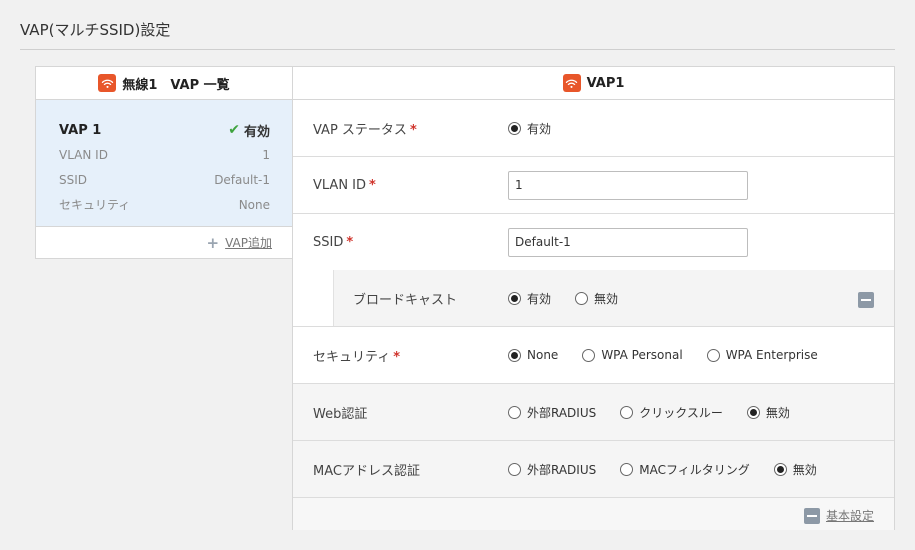 Image resolution: width=915 pixels, height=550 pixels. I want to click on radio-label: WPA Personal, so click(642, 355).